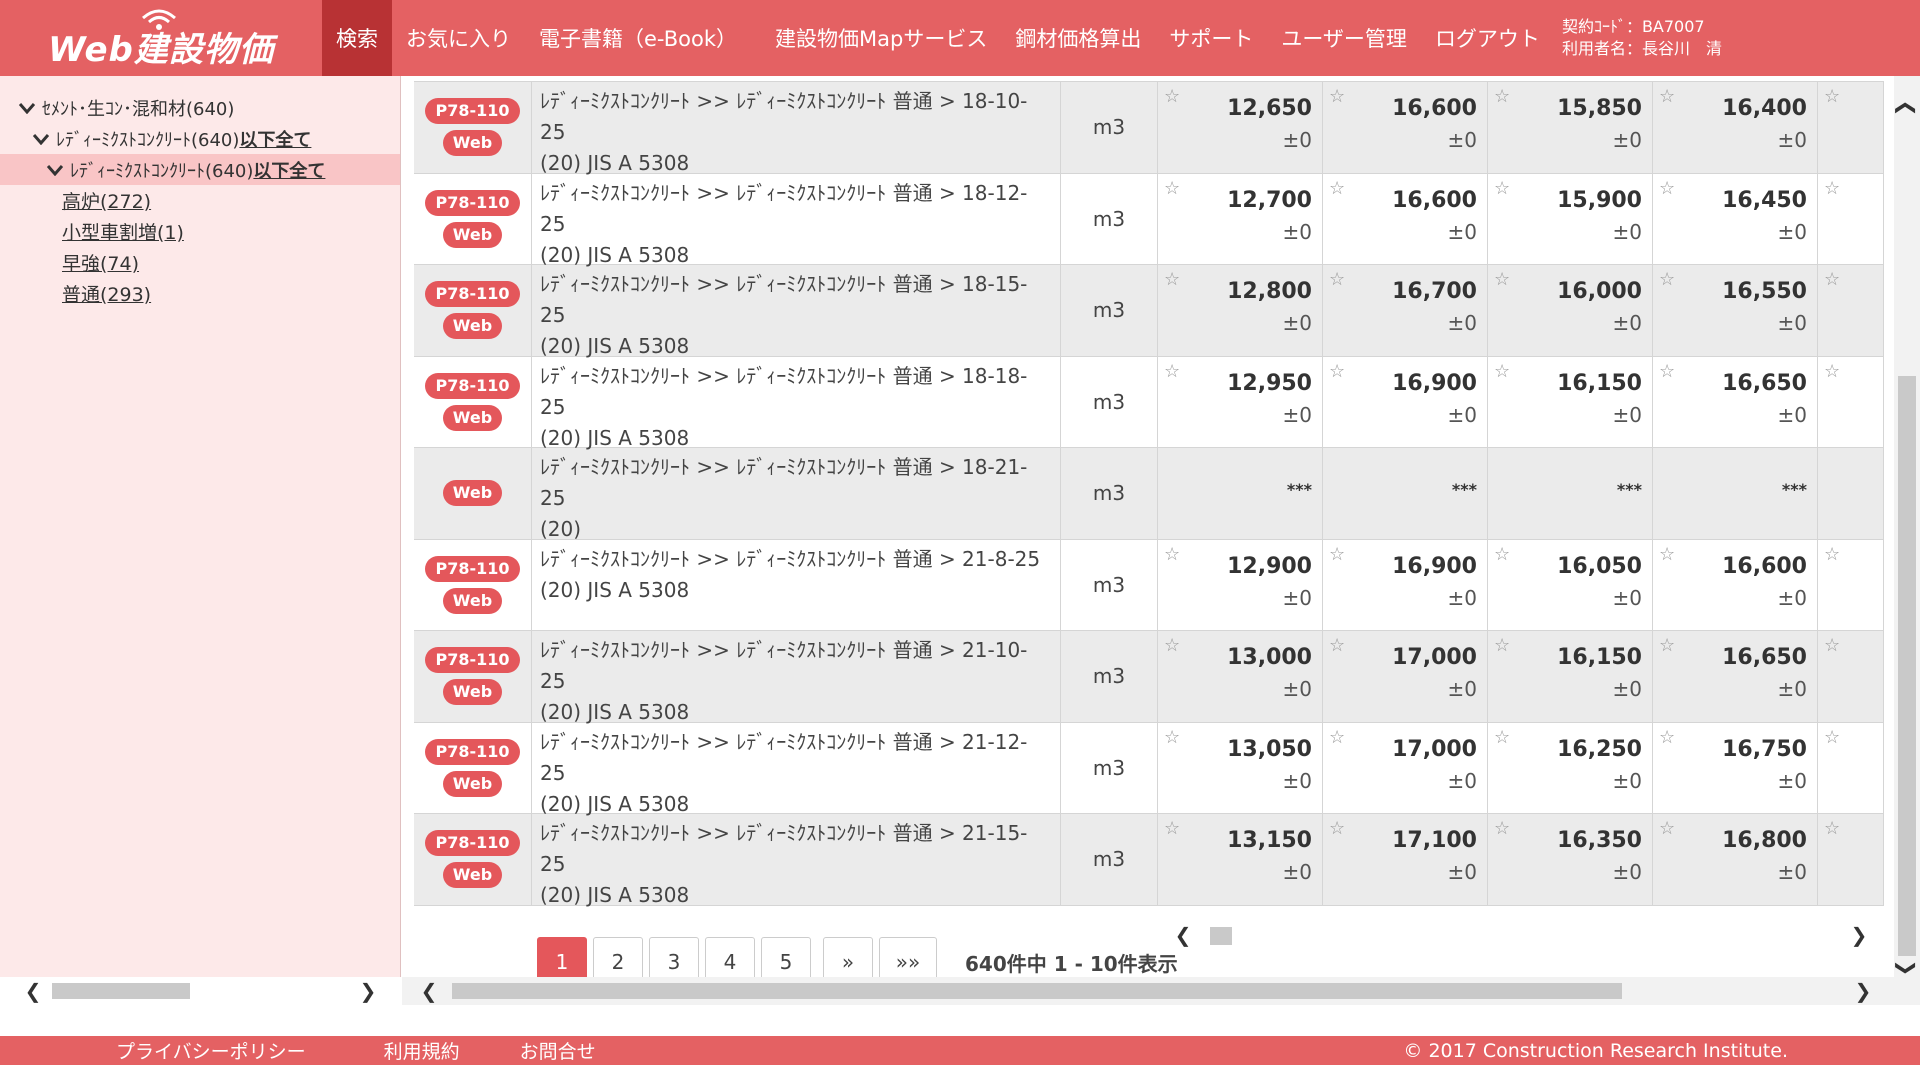 The height and width of the screenshot is (1065, 1920). I want to click on table-row-prices: ☆ 12,900 ±0 ☆ 16,900 ±0 ☆ 16,050 ±0 ☆ 16,600 ±0 ☆, so click(1521, 585).